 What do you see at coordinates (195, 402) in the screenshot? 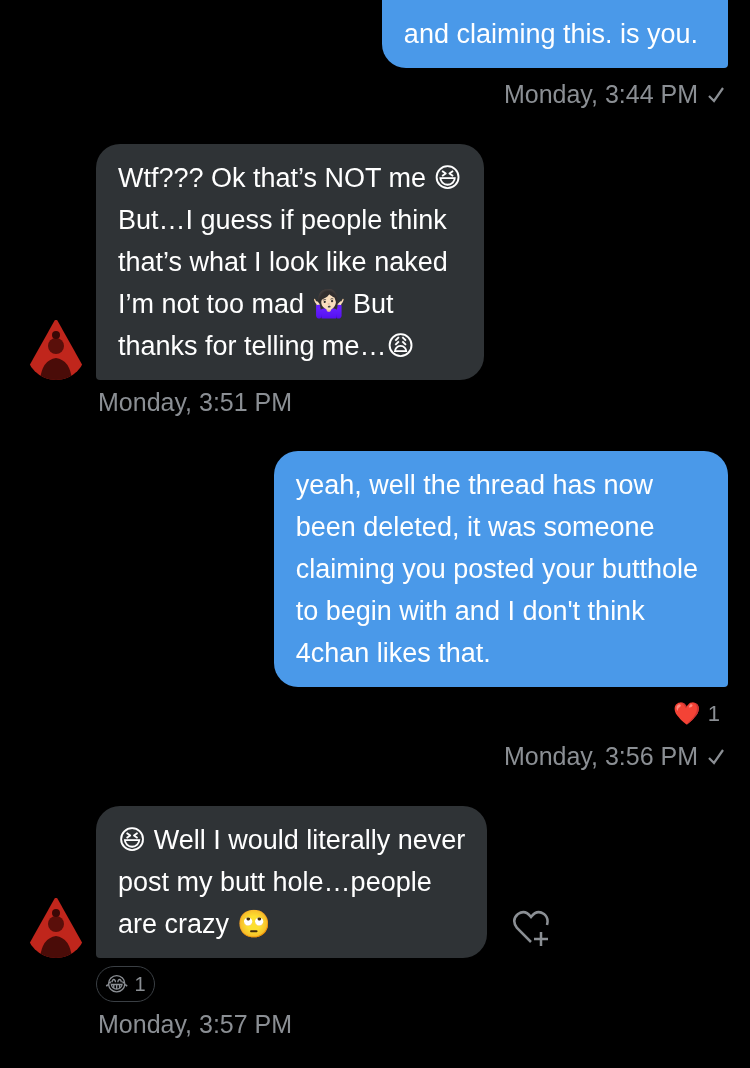
I see `timestamp: Monday, 3:51 PM` at bounding box center [195, 402].